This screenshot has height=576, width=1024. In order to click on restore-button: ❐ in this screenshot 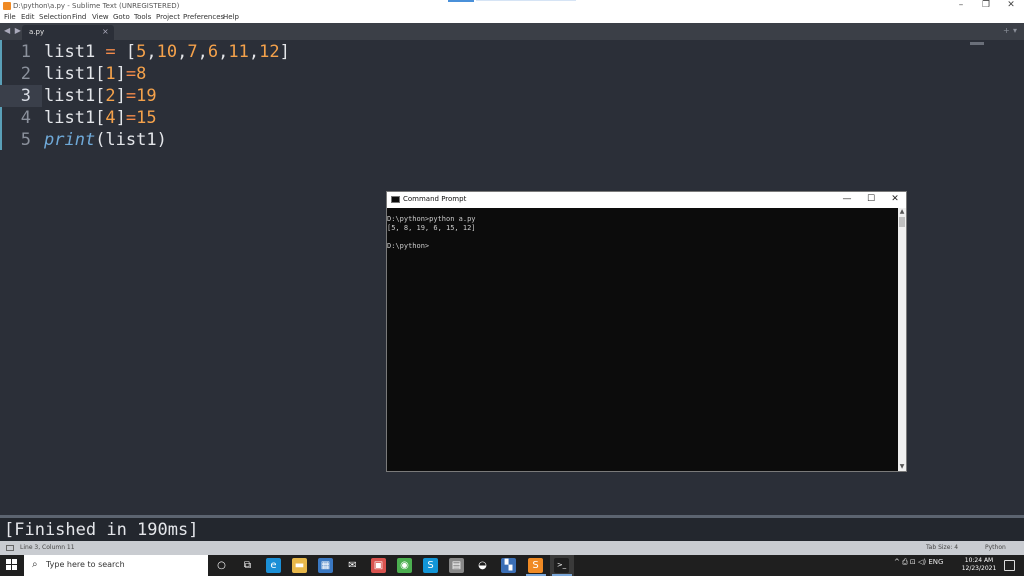, I will do `click(986, 6)`.